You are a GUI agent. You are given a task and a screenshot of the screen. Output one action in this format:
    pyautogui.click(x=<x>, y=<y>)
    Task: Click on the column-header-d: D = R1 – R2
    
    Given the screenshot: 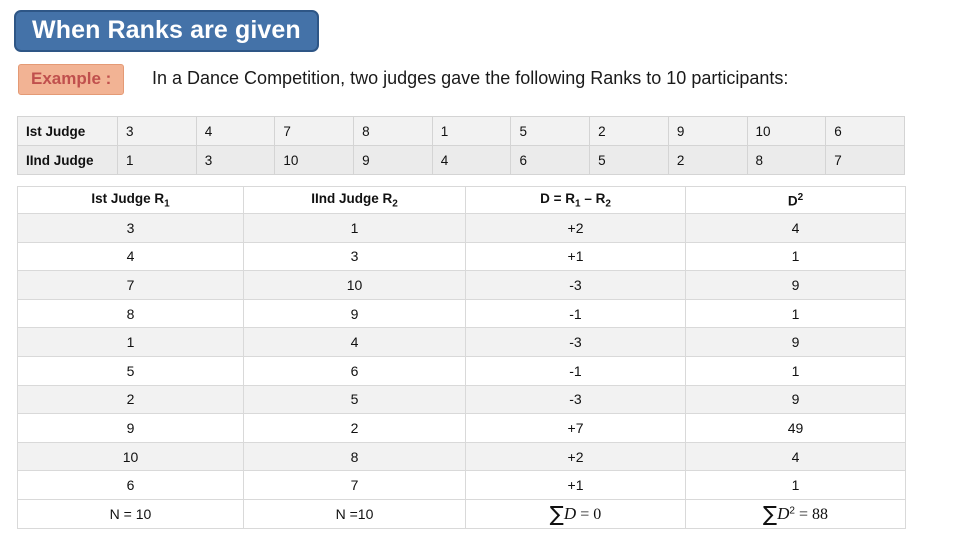 What is the action you would take?
    pyautogui.click(x=575, y=200)
    